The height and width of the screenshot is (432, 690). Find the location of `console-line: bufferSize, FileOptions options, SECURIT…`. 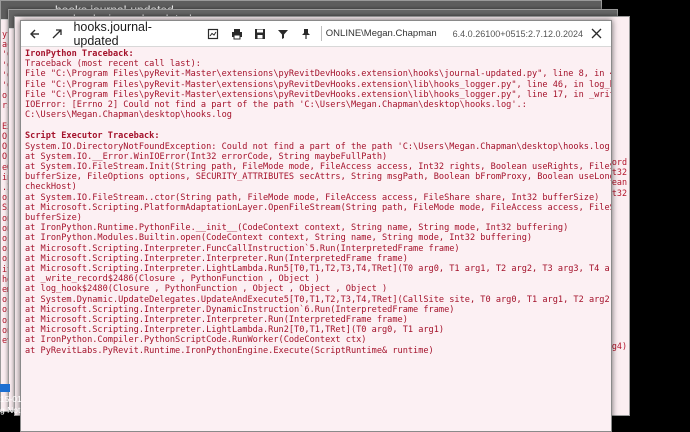

console-line: bufferSize, FileOptions options, SECURIT… is located at coordinates (318, 177).